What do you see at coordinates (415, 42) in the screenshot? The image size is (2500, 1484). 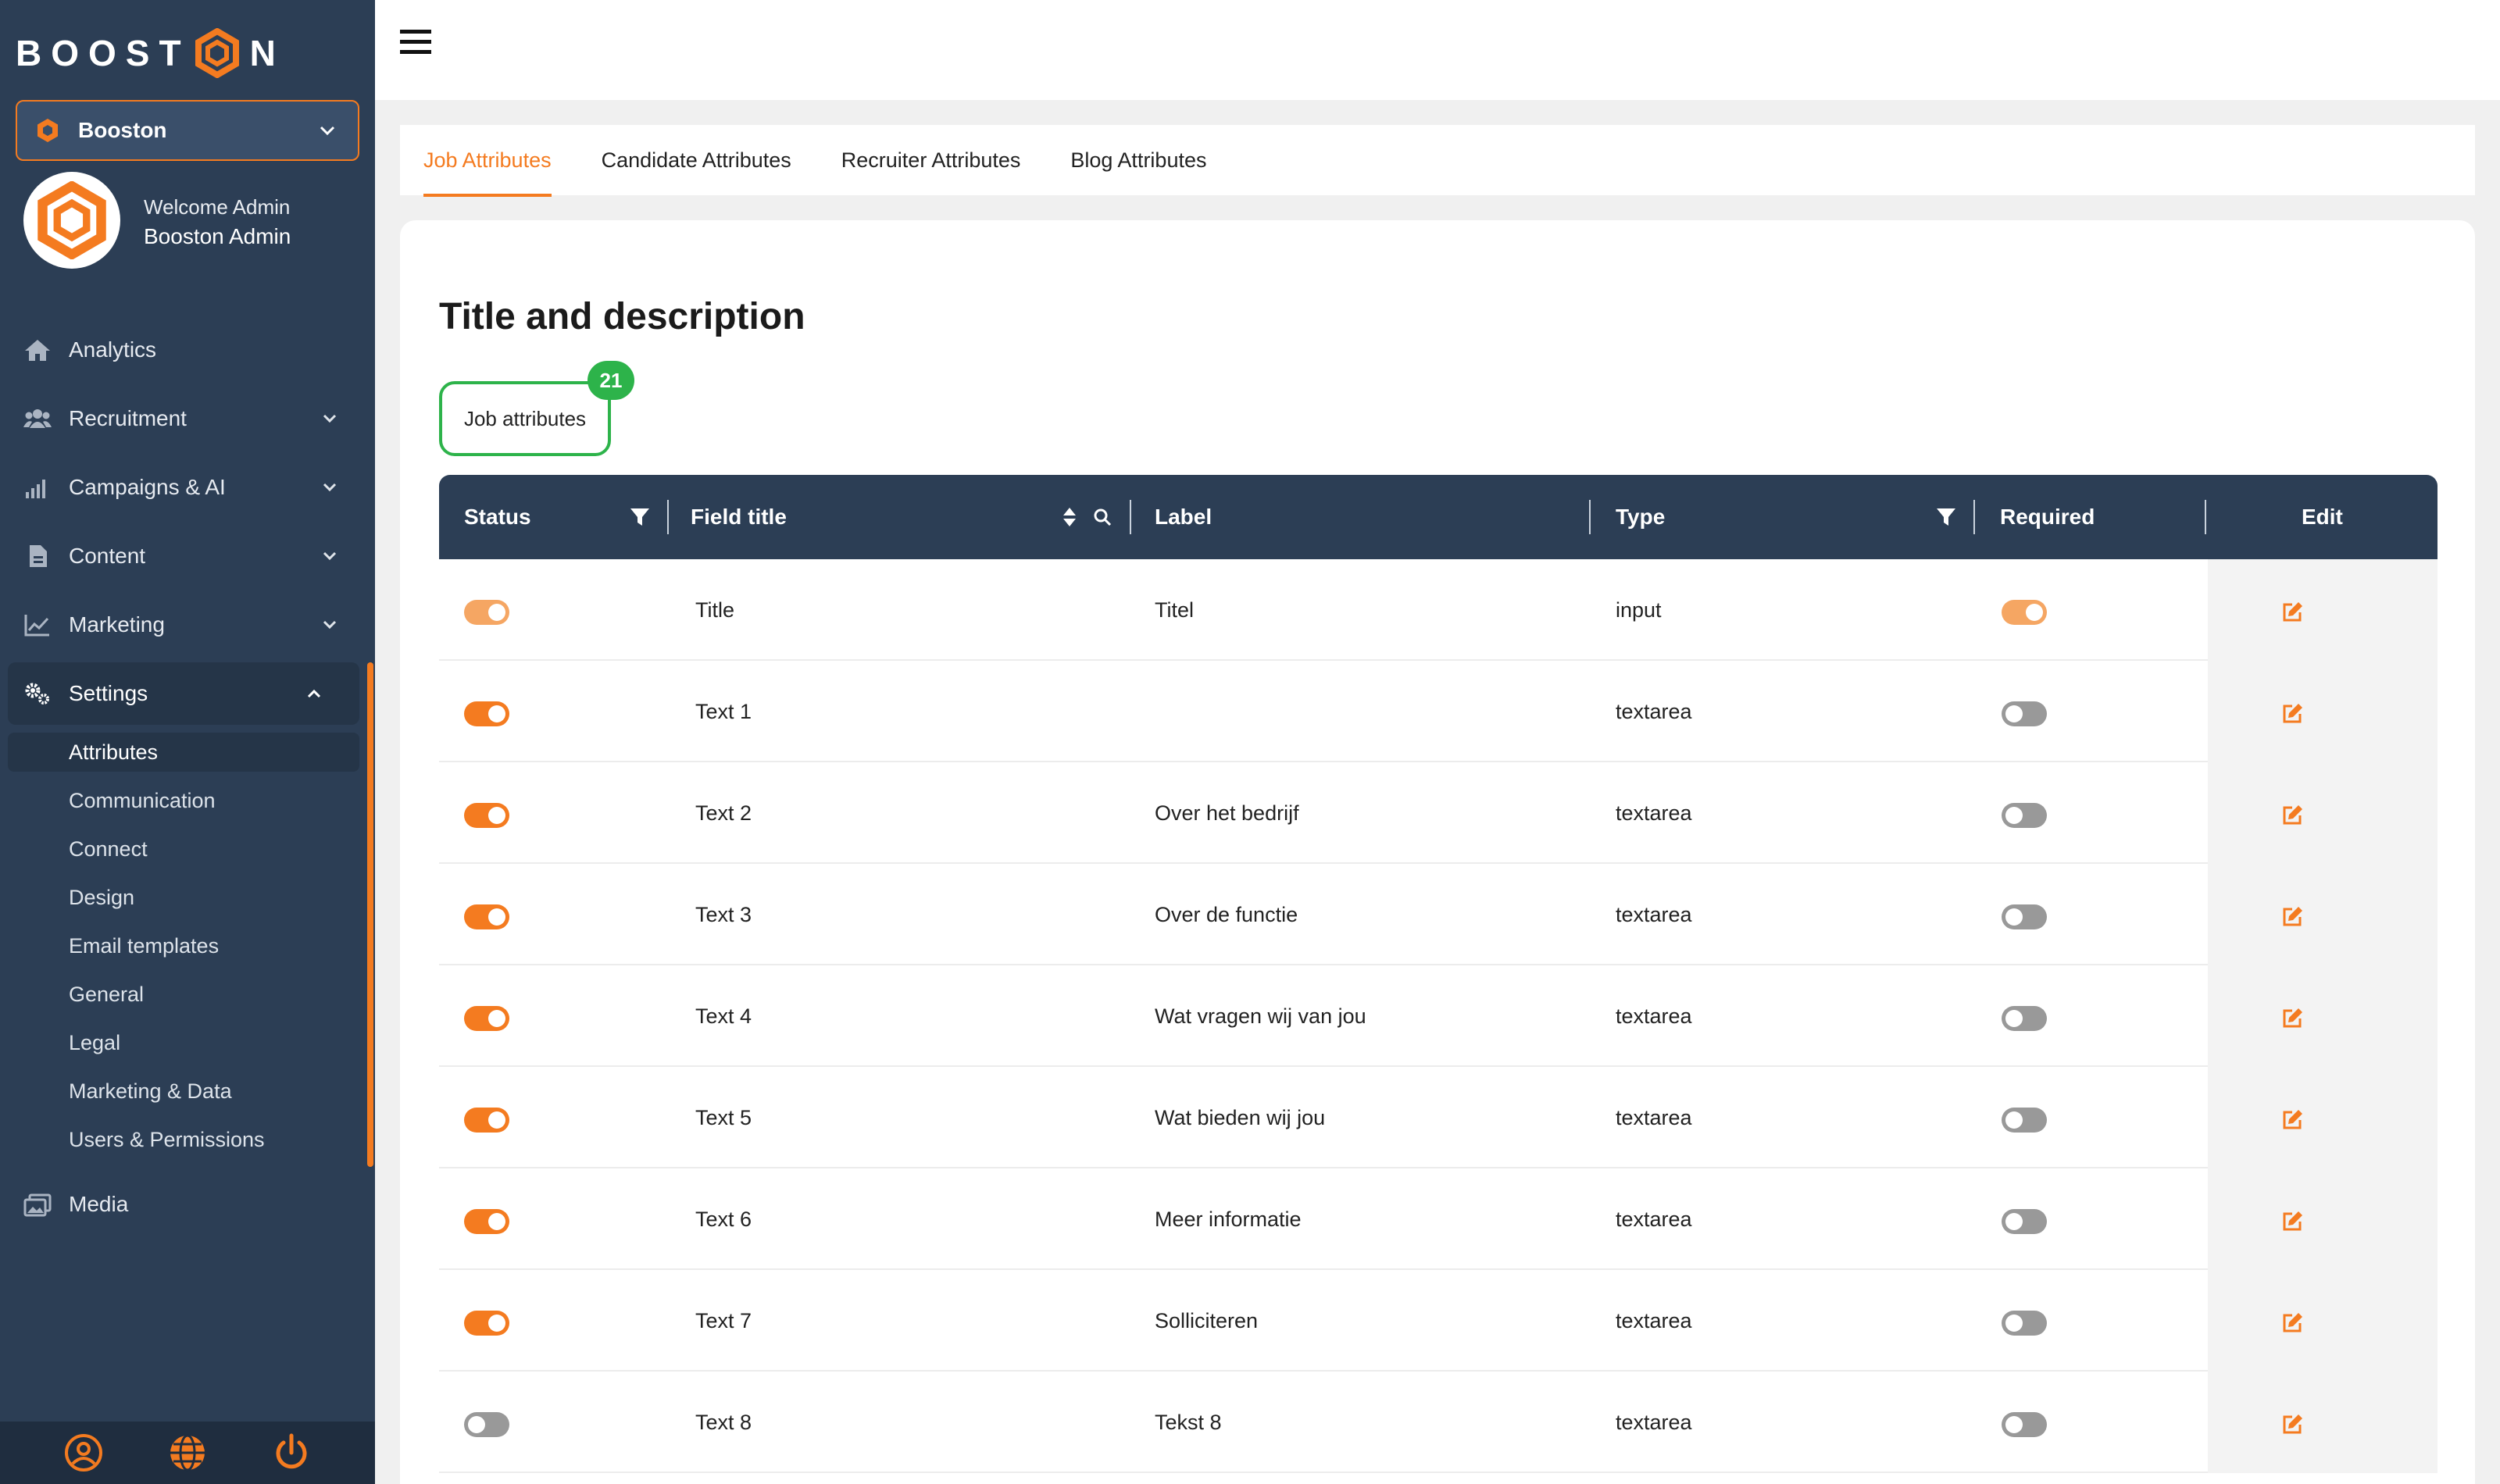 I see `hamburger-menu-icon` at bounding box center [415, 42].